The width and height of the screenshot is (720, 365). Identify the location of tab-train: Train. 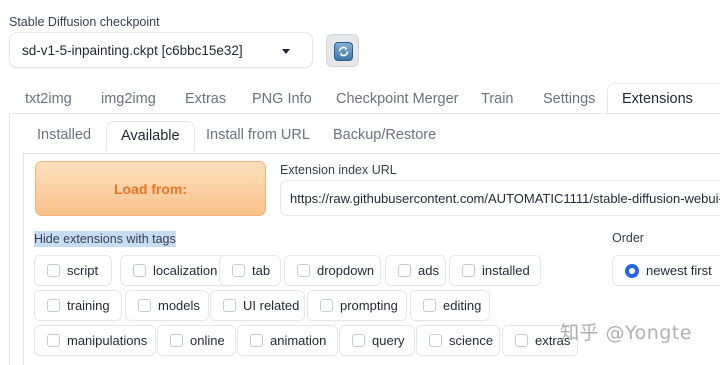
(497, 99).